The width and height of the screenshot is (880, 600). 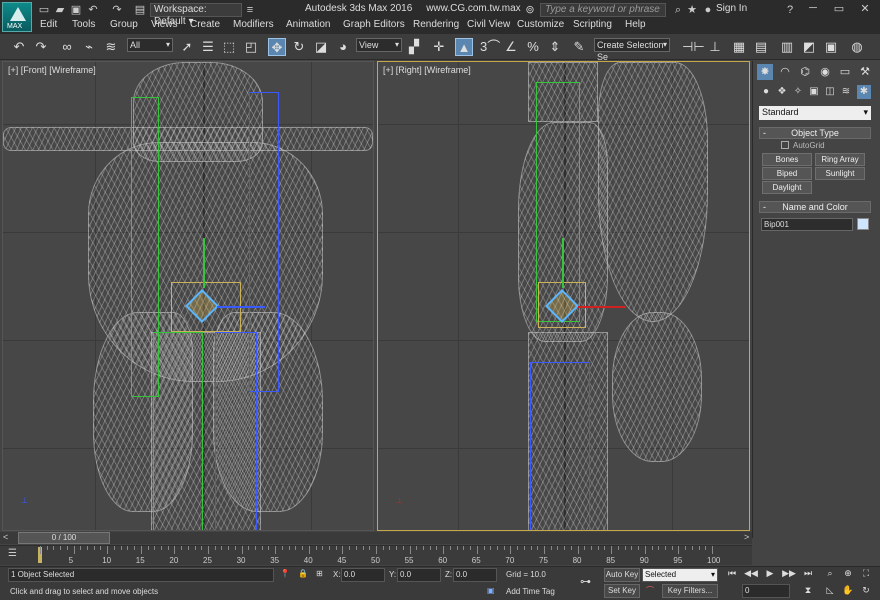 I want to click on modify-tab-icon: ◠, so click(x=785, y=72).